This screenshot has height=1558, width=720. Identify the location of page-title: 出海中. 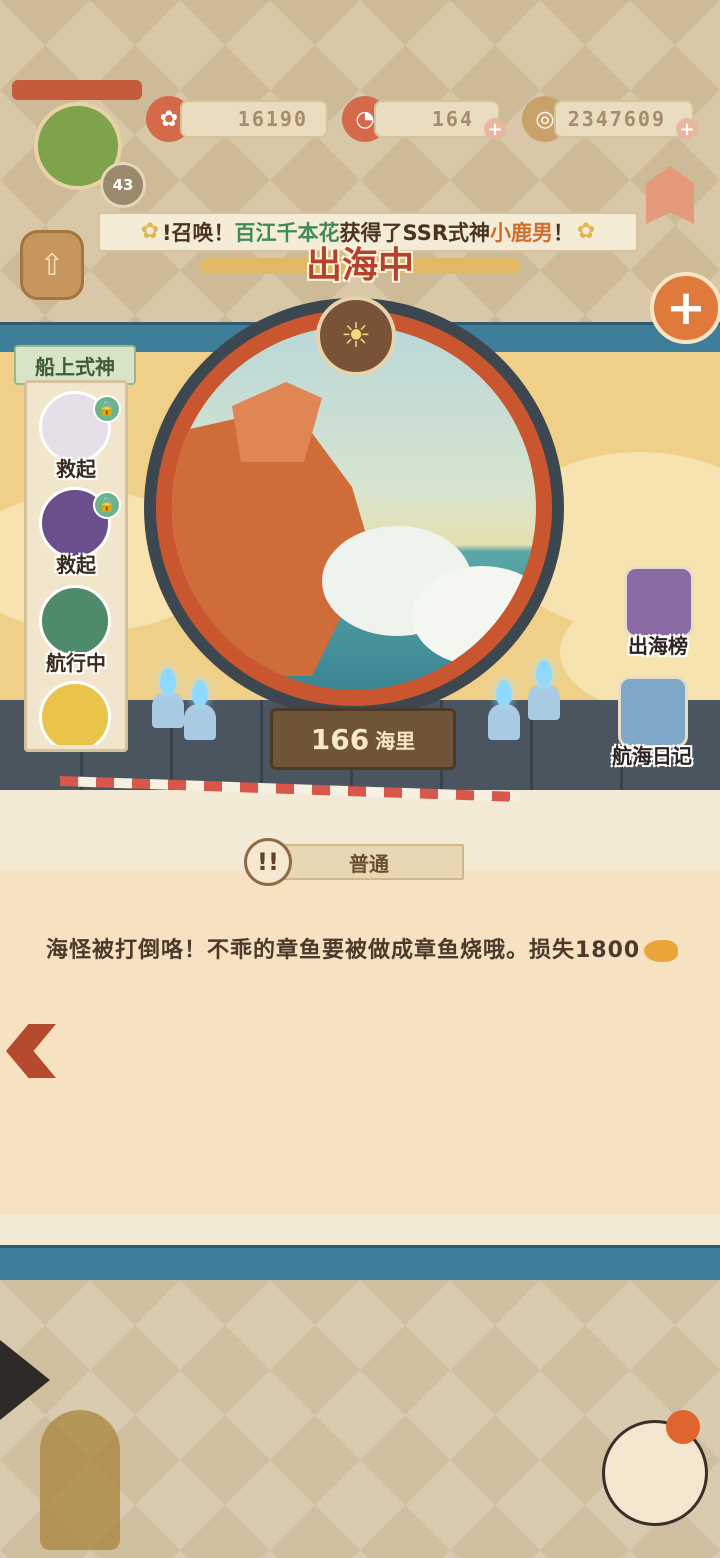
(359, 265).